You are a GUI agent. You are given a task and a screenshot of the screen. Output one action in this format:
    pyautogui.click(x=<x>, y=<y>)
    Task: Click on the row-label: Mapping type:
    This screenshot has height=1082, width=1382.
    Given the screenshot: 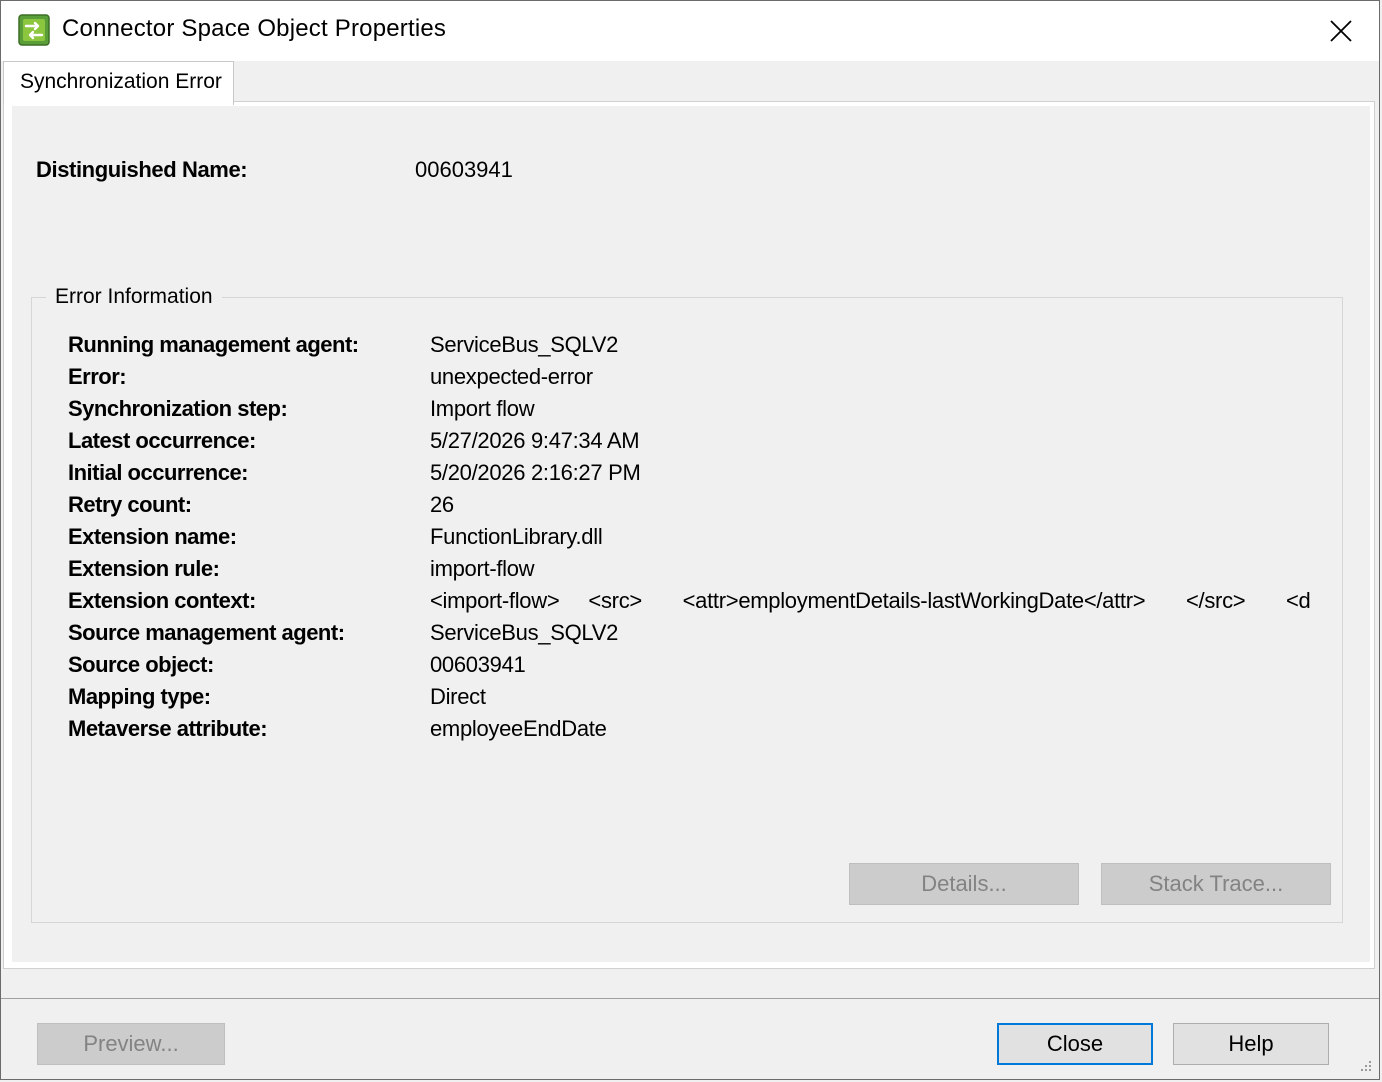 What is the action you would take?
    pyautogui.click(x=139, y=696)
    